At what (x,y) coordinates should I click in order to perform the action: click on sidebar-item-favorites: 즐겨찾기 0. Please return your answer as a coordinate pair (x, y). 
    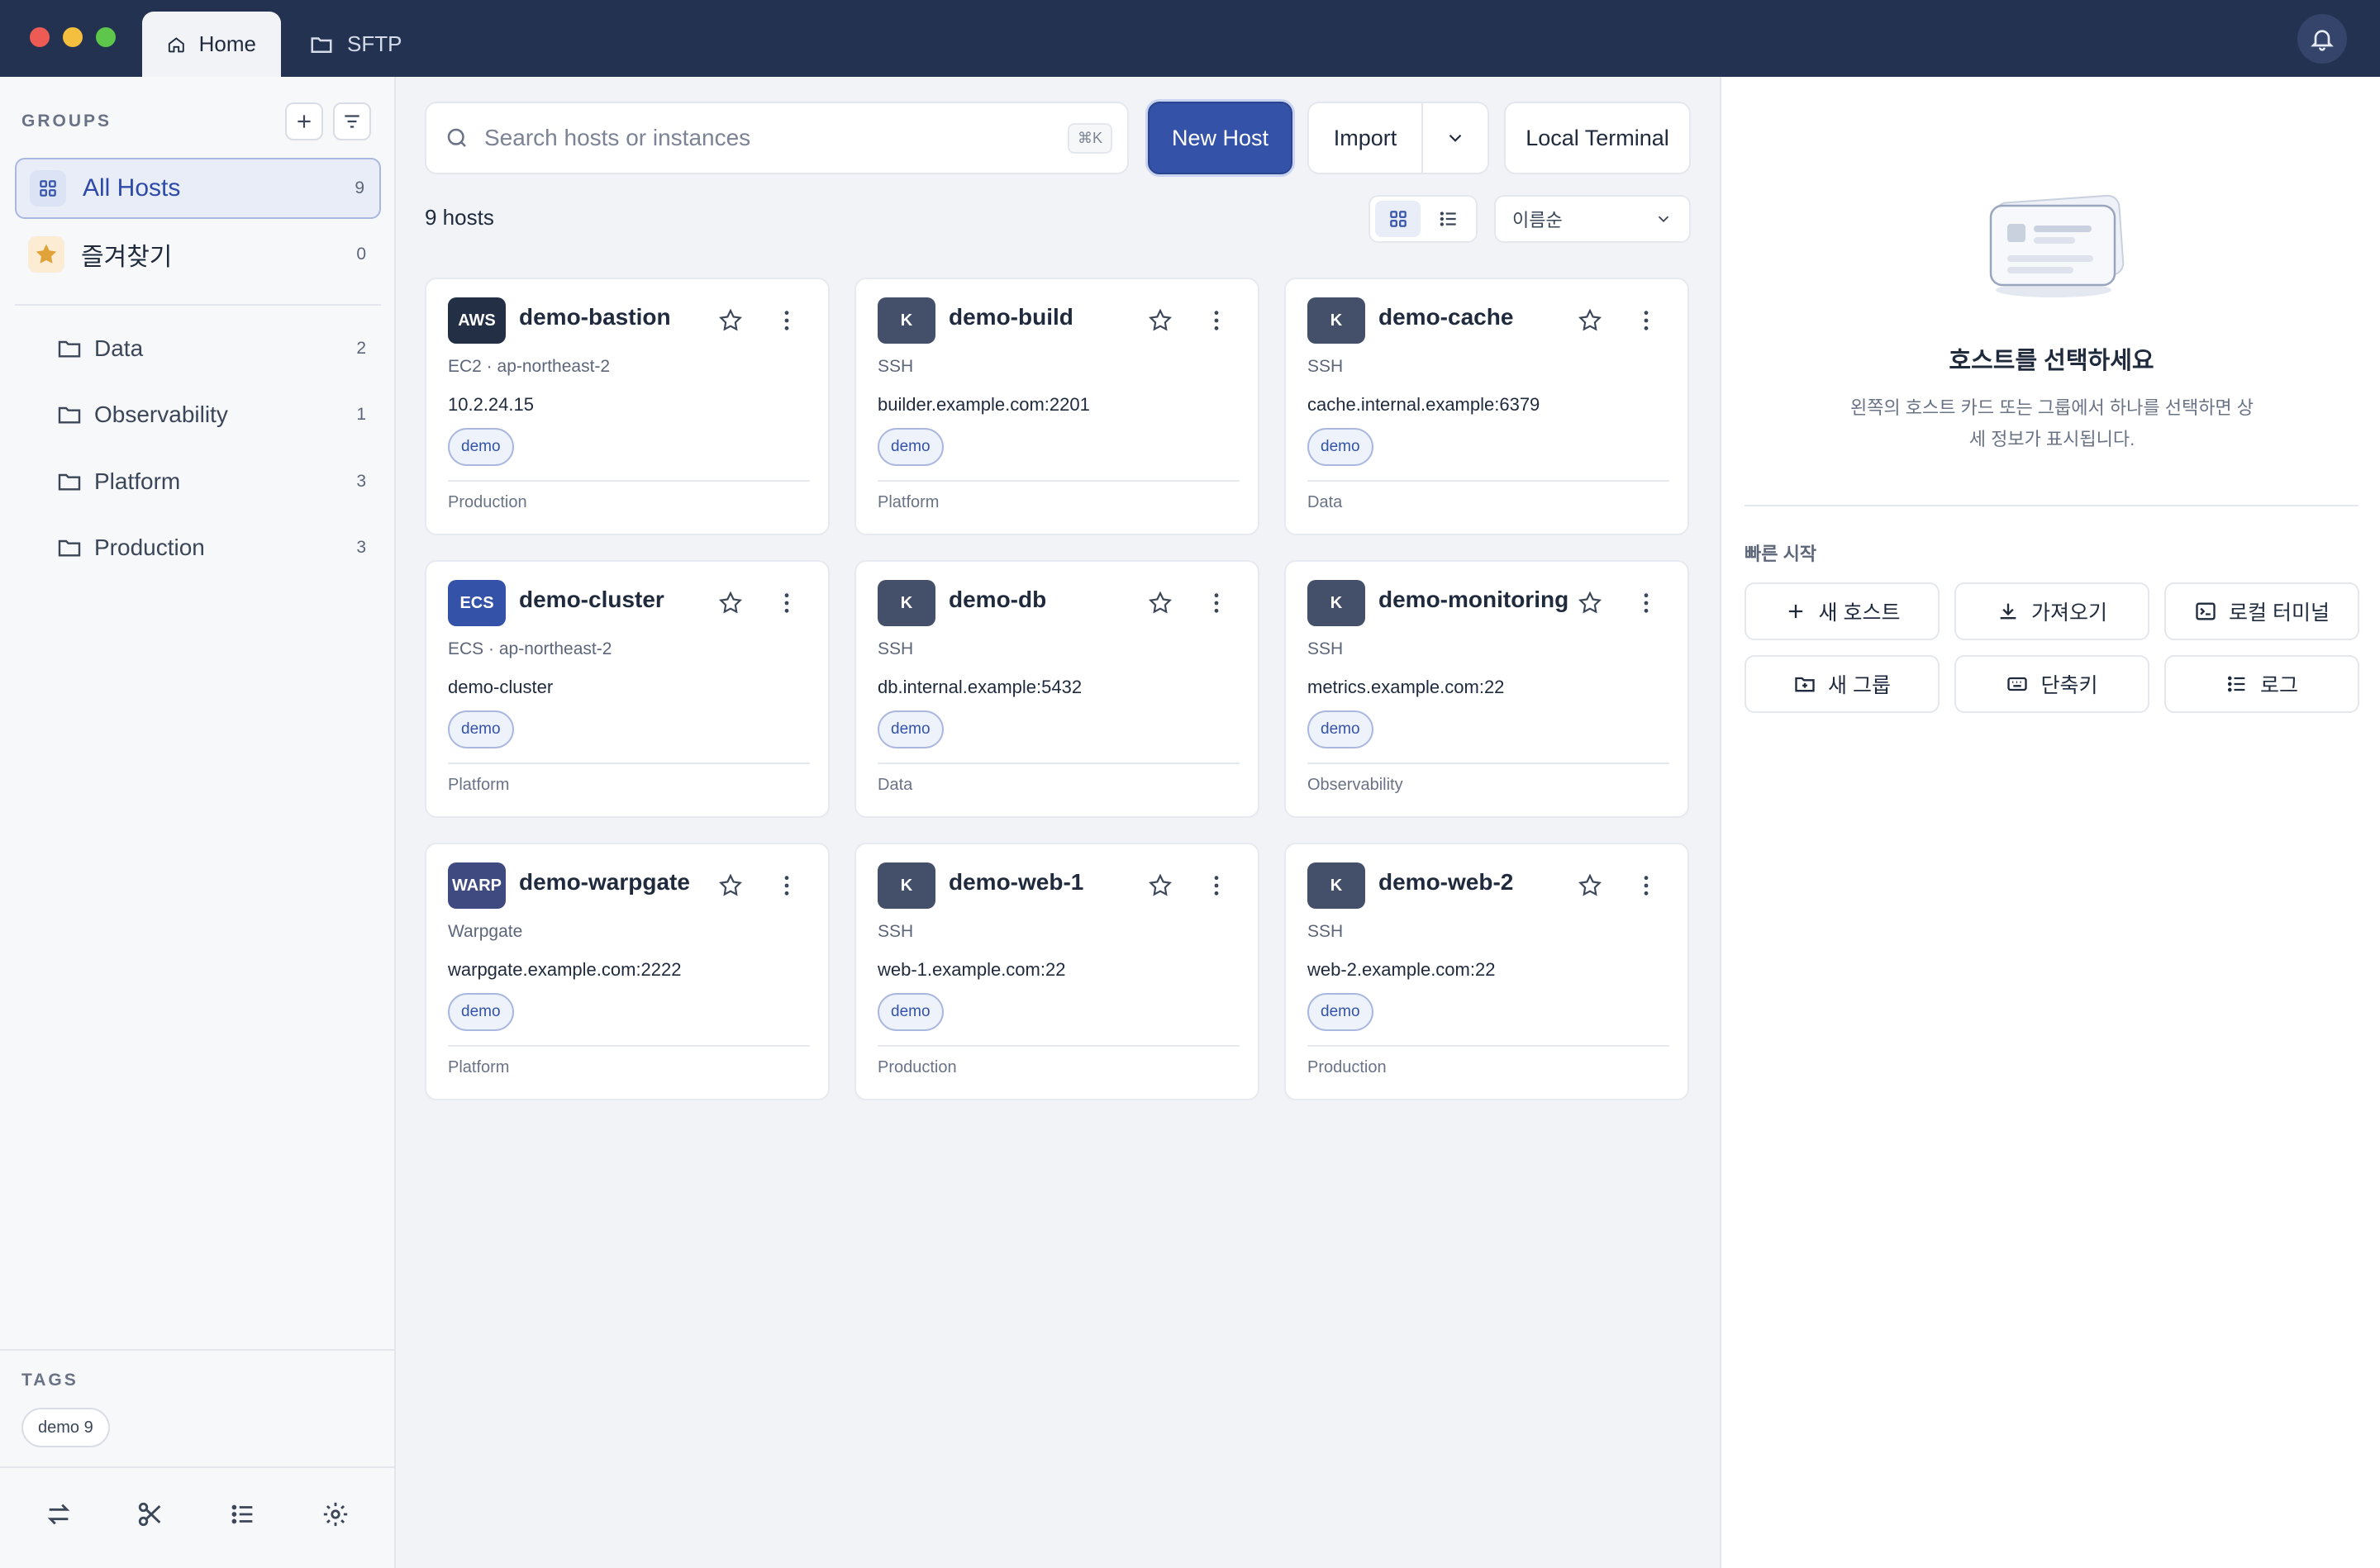
    Looking at the image, I should click on (198, 255).